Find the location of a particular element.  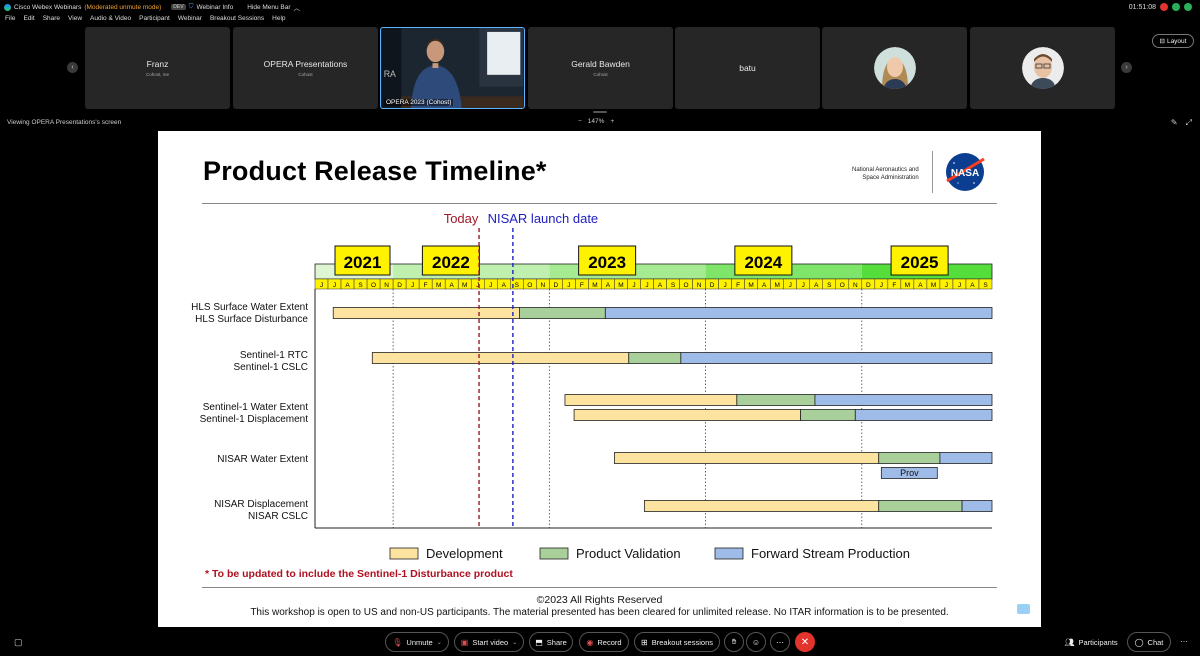

row-label: HLS Surface Disturbance is located at coordinates (251, 319).